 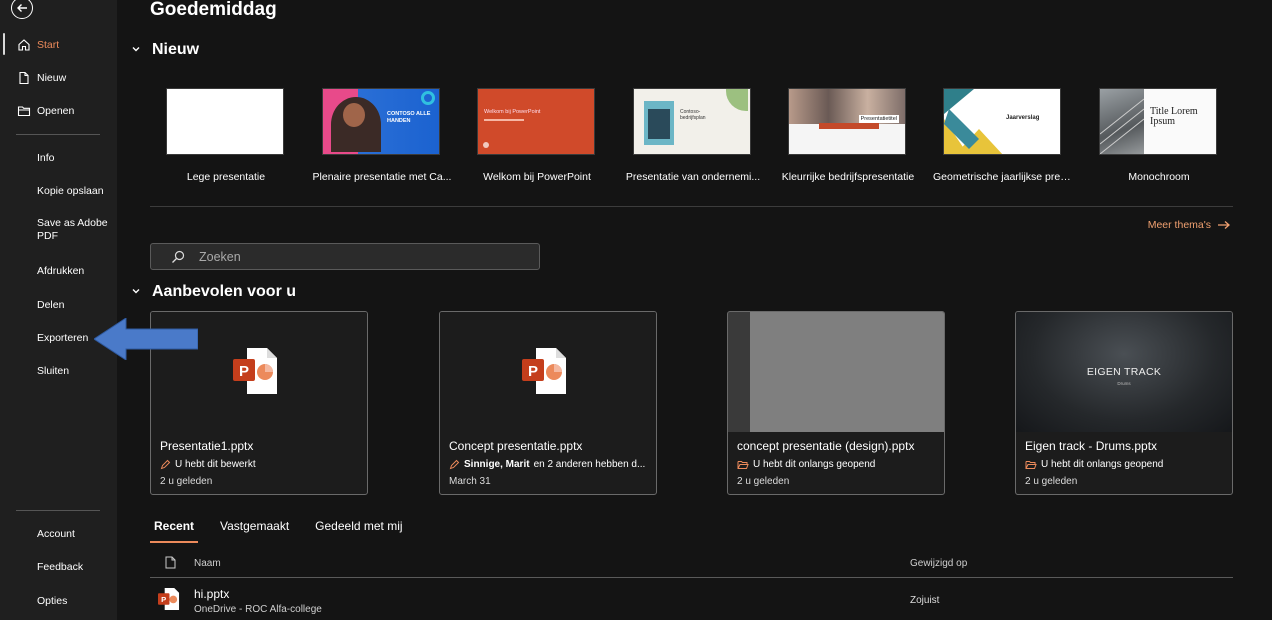 What do you see at coordinates (512, 112) in the screenshot?
I see `thumb-text: Welkom bij PowerPoint` at bounding box center [512, 112].